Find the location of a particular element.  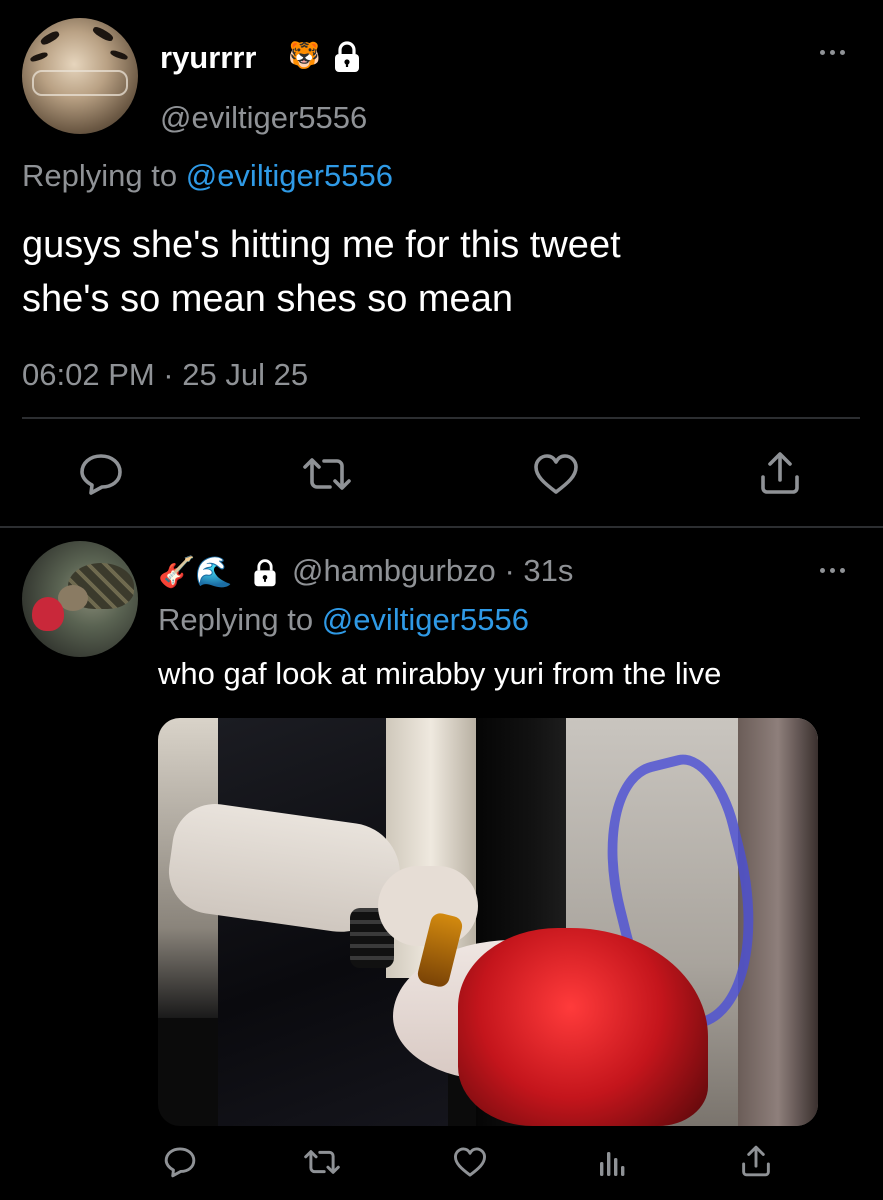

reply-handle: @hambgurbzo · 31s is located at coordinates (432, 571).